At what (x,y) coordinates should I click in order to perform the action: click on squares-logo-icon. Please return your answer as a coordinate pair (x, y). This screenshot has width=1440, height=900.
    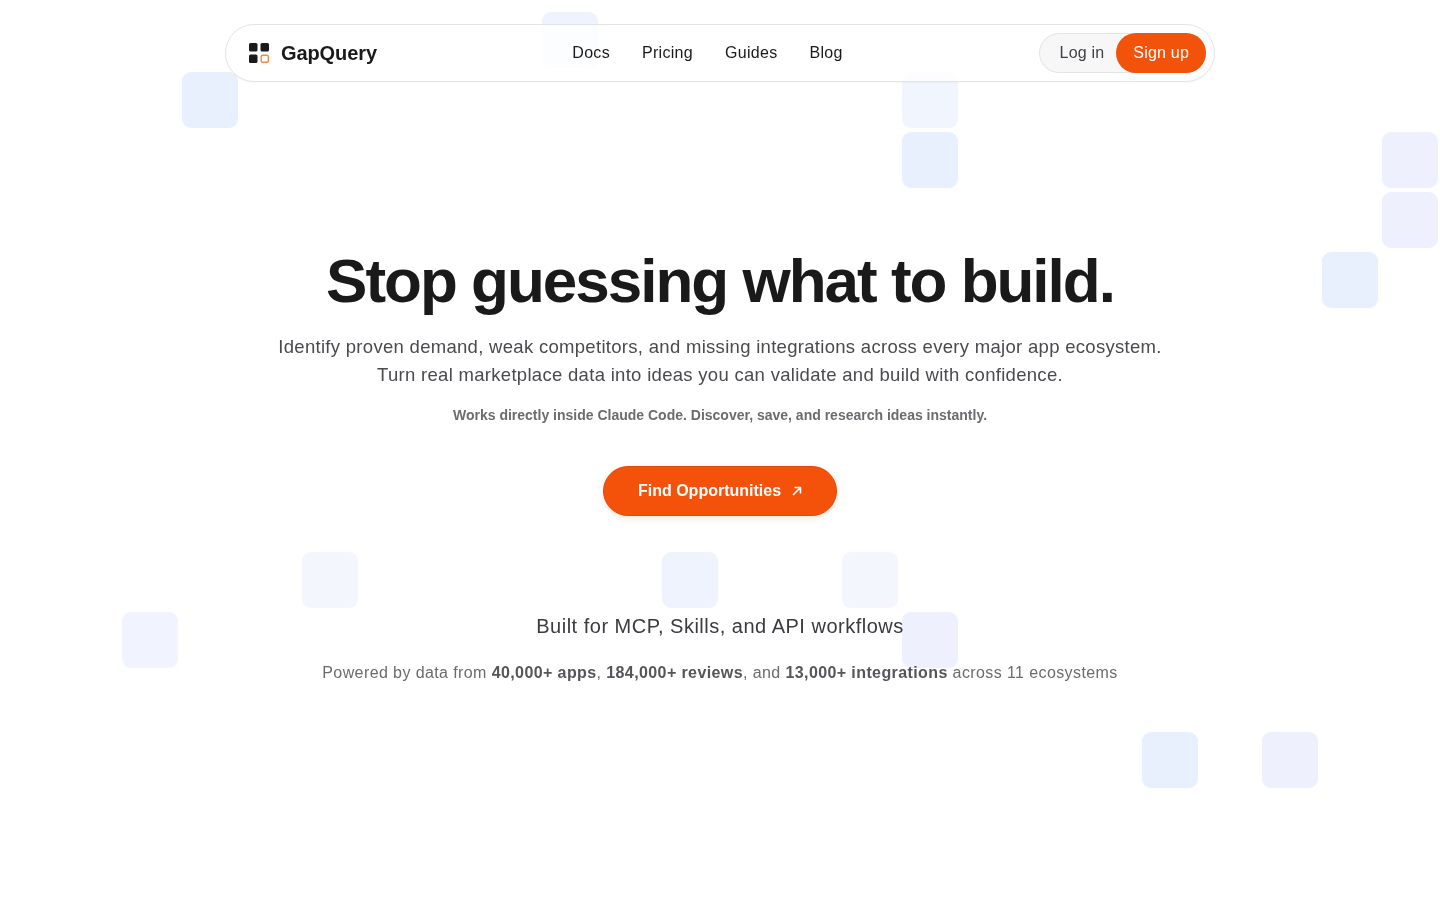
    Looking at the image, I should click on (259, 53).